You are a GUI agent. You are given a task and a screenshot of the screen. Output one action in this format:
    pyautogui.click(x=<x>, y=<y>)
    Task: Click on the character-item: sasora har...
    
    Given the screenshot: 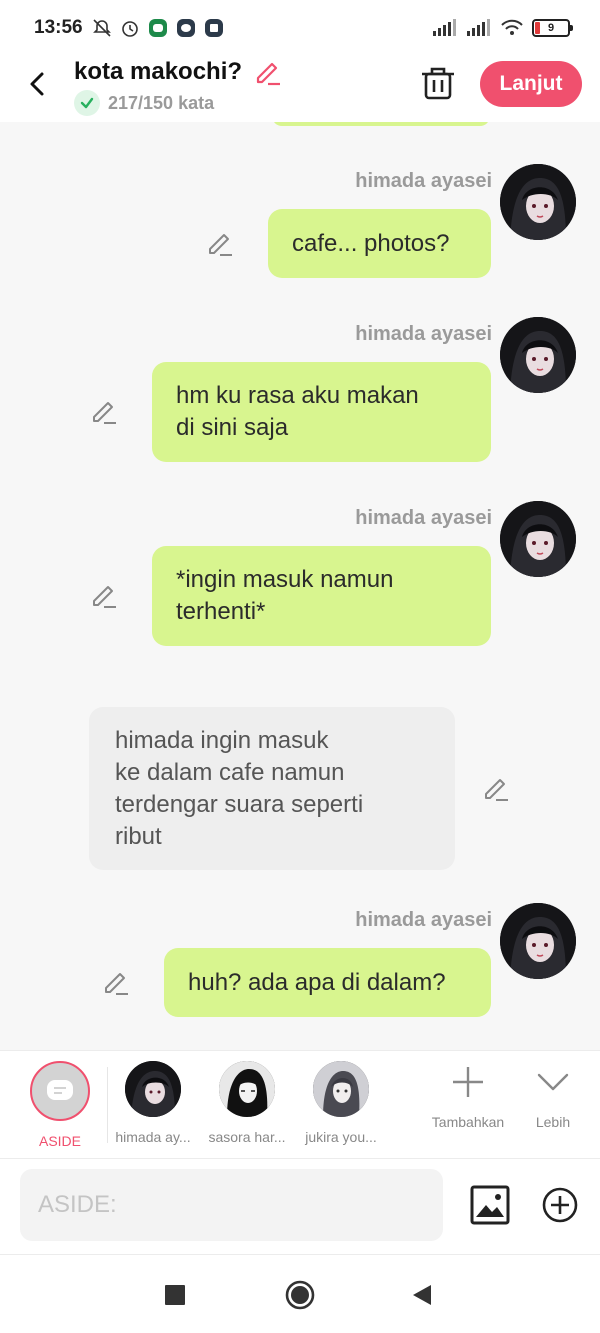 What is the action you would take?
    pyautogui.click(x=247, y=1102)
    